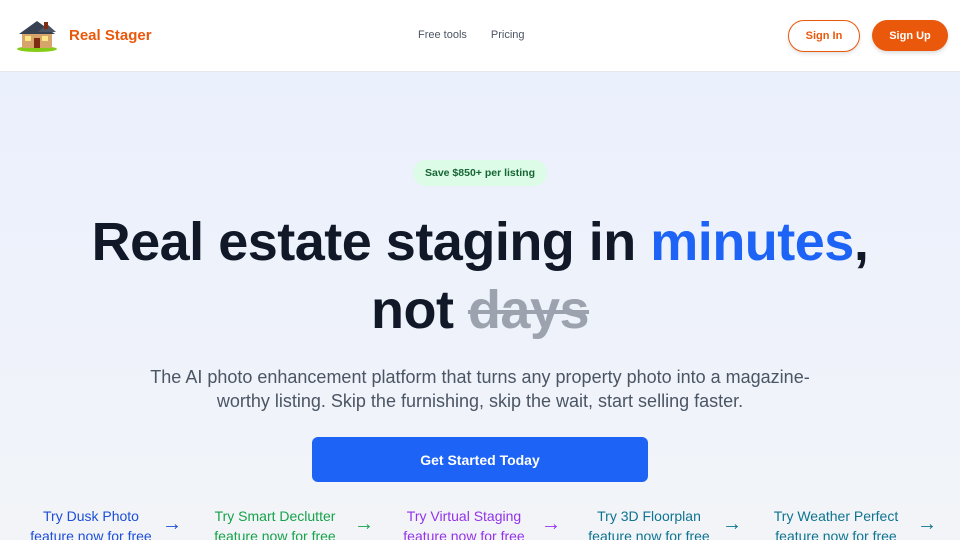 The image size is (960, 540). Describe the element at coordinates (508, 35) in the screenshot. I see `nav-pricing: Pricing` at that location.